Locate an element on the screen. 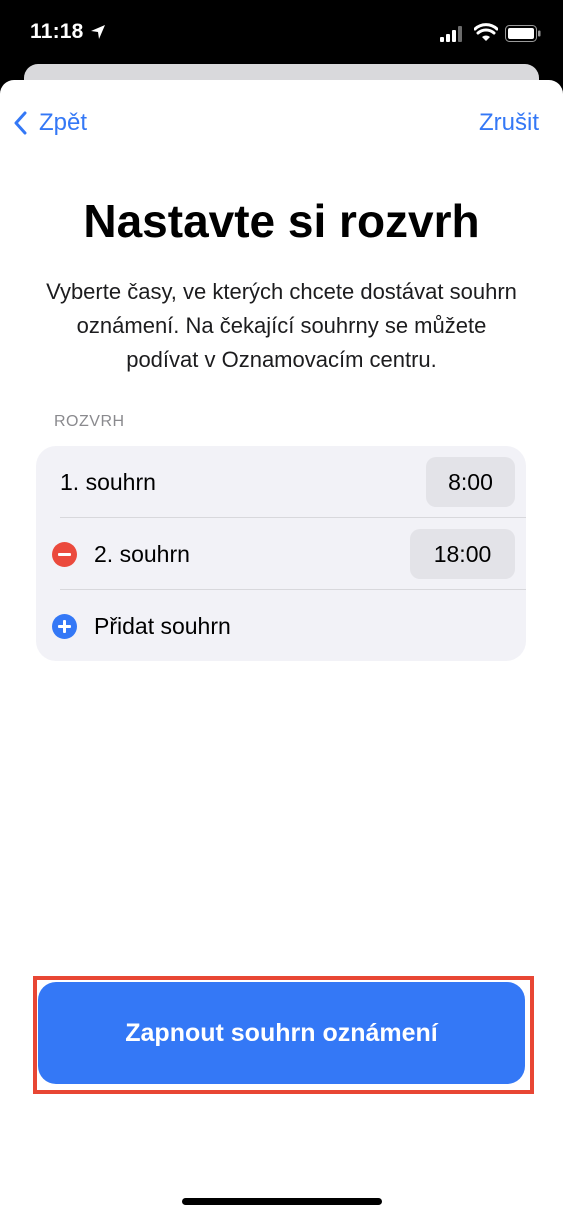  summary-time-picker-2: 18:00 is located at coordinates (462, 554).